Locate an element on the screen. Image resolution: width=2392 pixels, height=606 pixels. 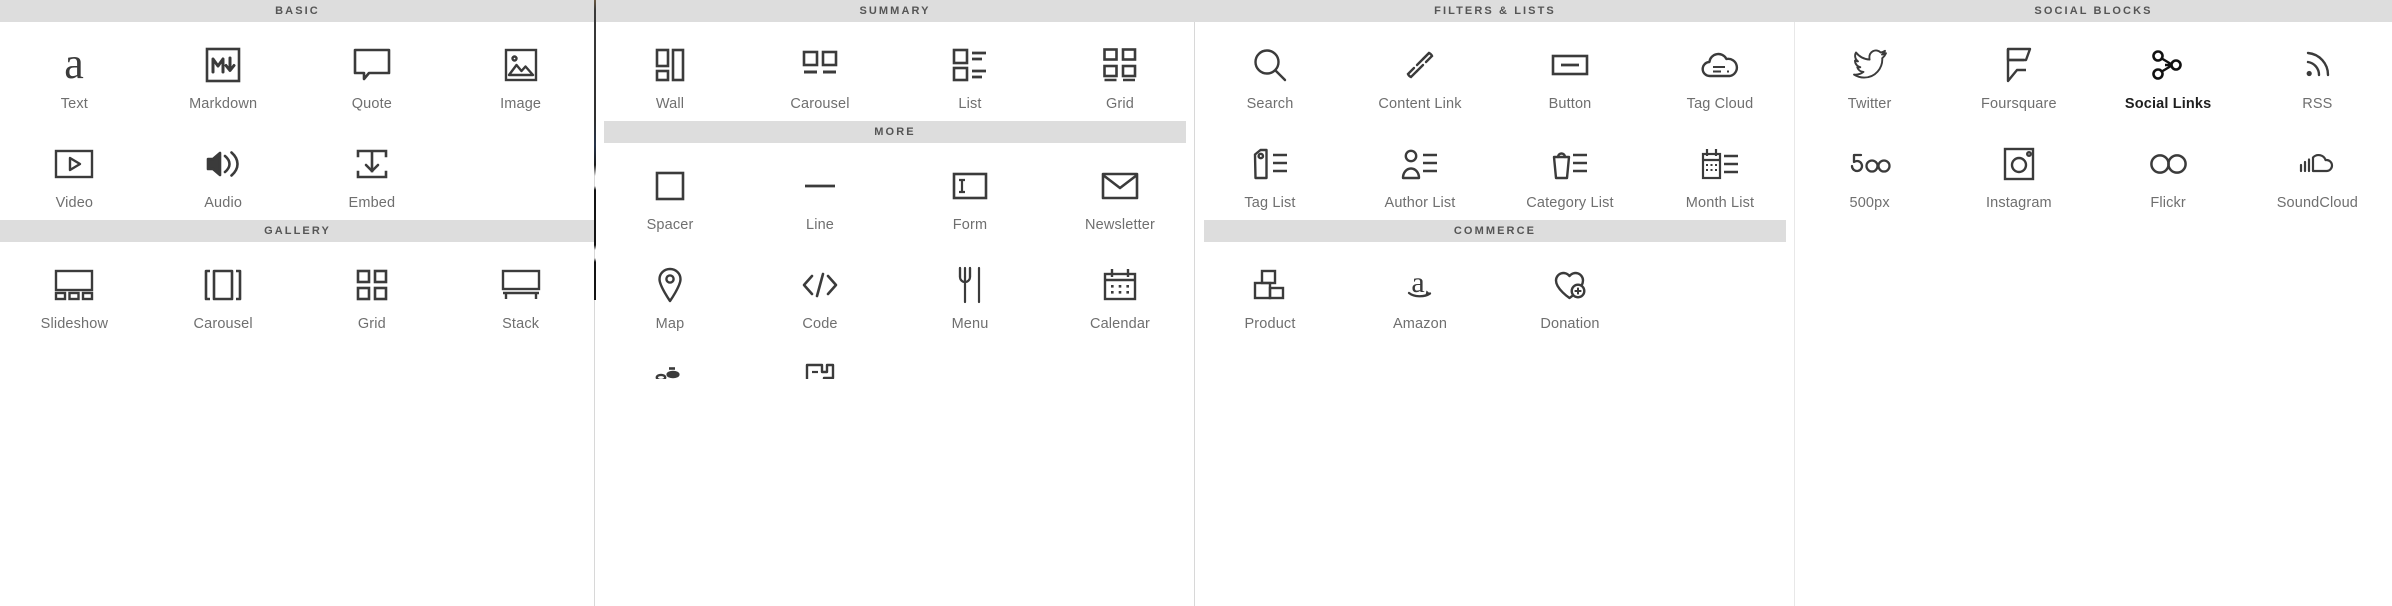
block-row: Spacer Line Form Newsletter is located at coordinates (895, 192).